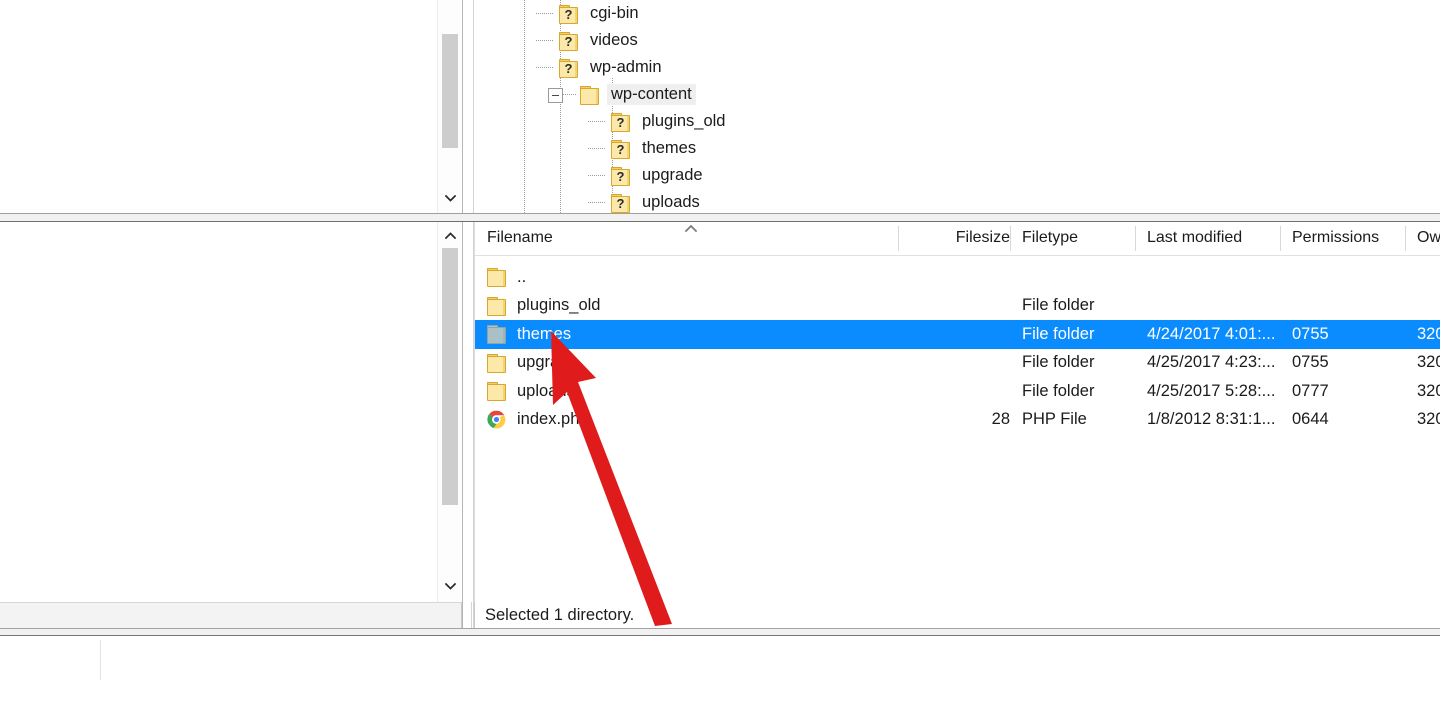  I want to click on local-tree-scrollbar, so click(449, 106).